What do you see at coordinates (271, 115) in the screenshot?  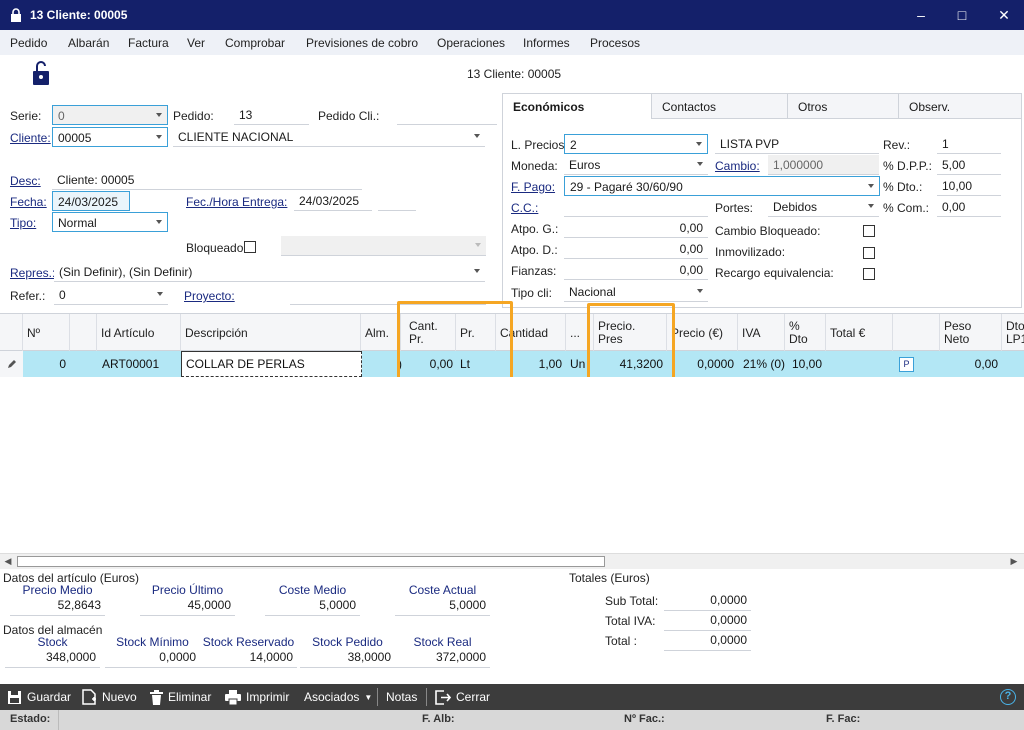 I see `pedido-field: 13` at bounding box center [271, 115].